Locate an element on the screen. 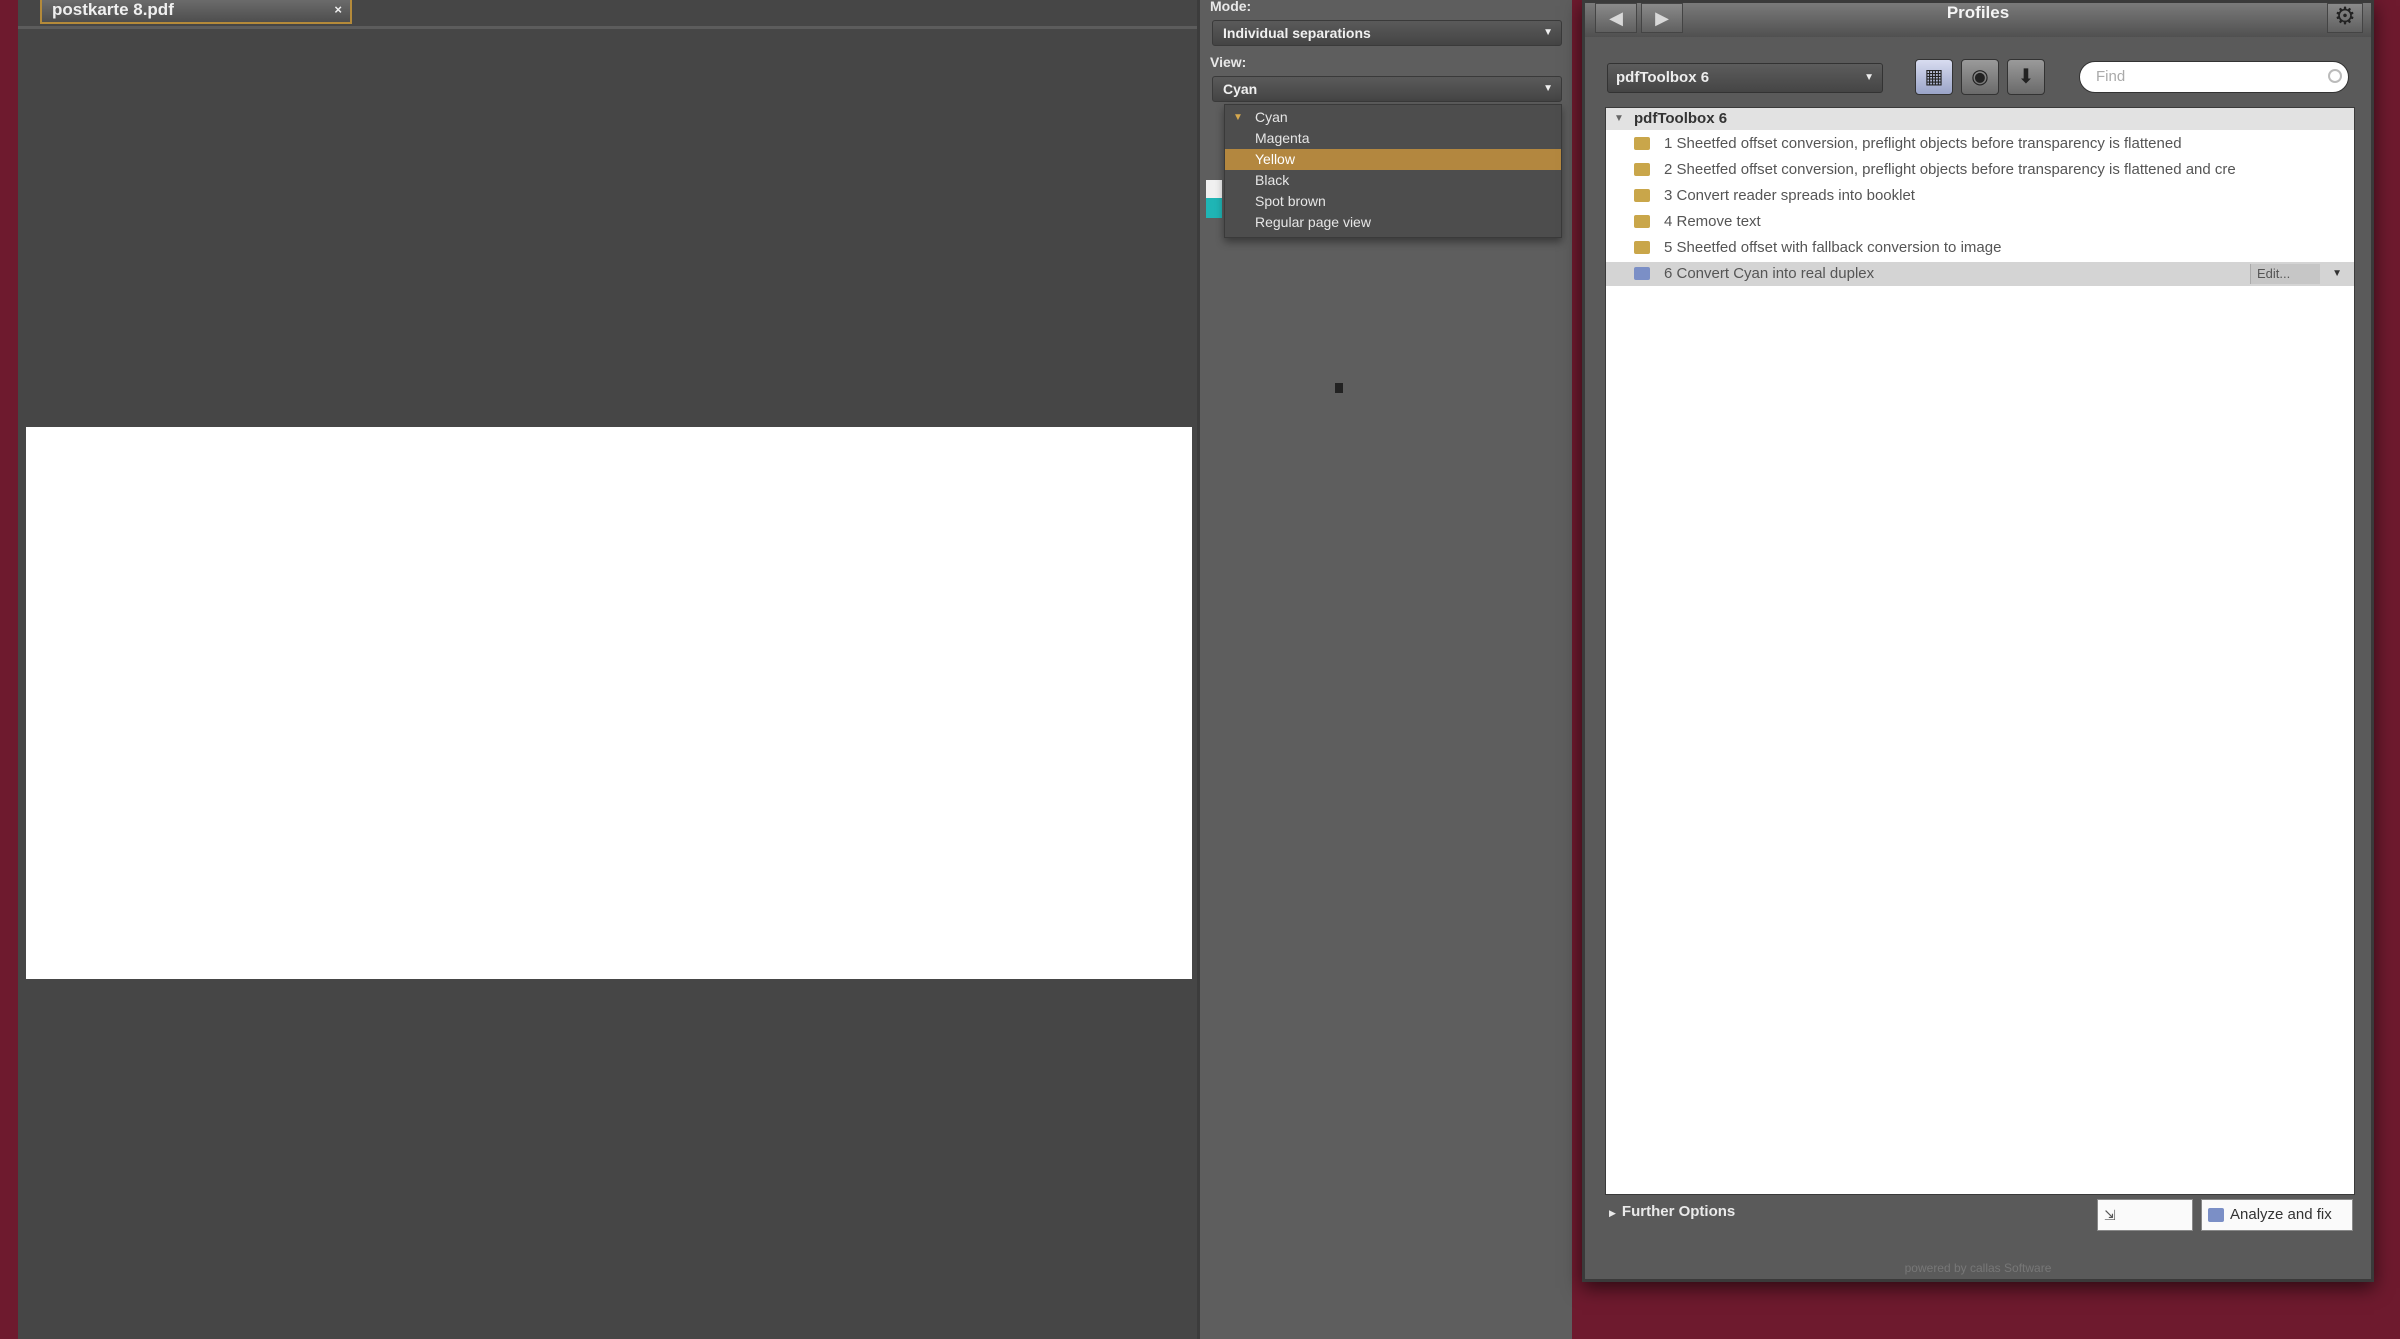 The height and width of the screenshot is (1339, 2400). profiles-view-button: ▦ is located at coordinates (1934, 77).